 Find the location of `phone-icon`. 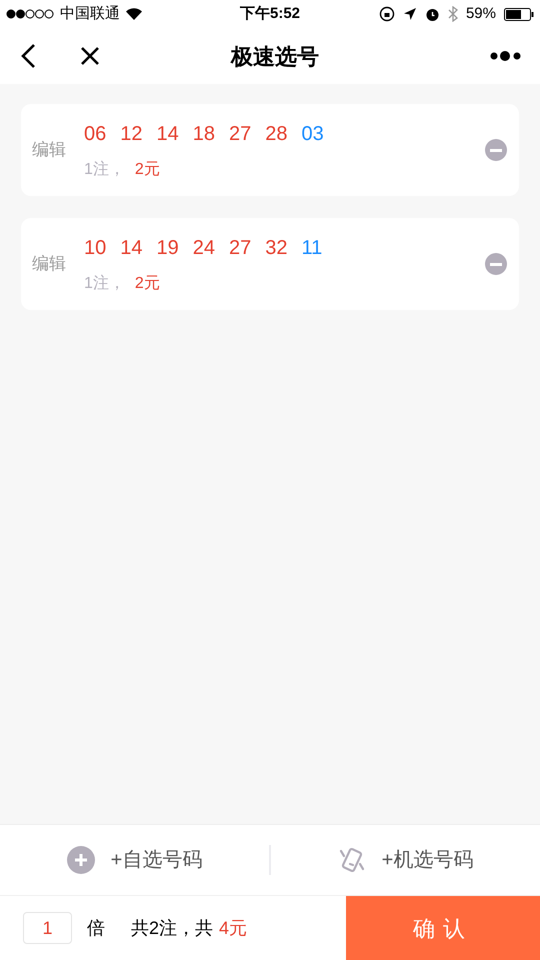

phone-icon is located at coordinates (352, 860).